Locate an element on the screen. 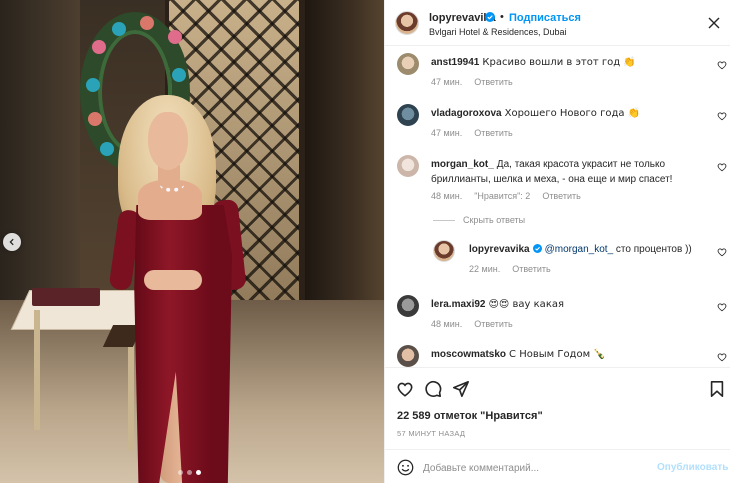  author-avatar is located at coordinates (407, 23).